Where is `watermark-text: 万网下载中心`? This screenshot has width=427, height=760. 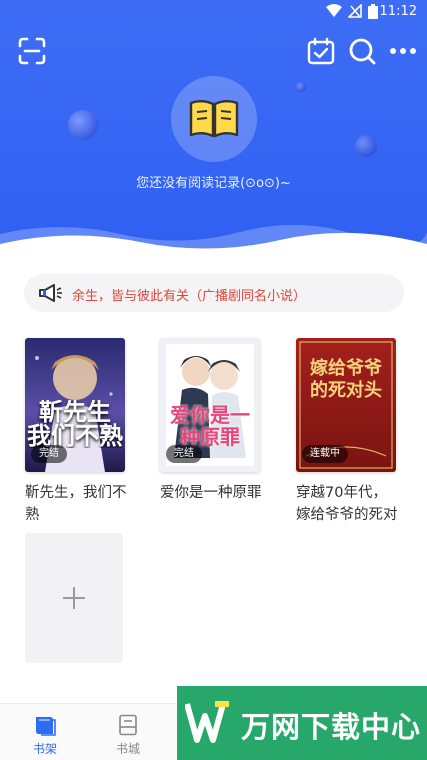
watermark-text: 万网下载中心 is located at coordinates (331, 727).